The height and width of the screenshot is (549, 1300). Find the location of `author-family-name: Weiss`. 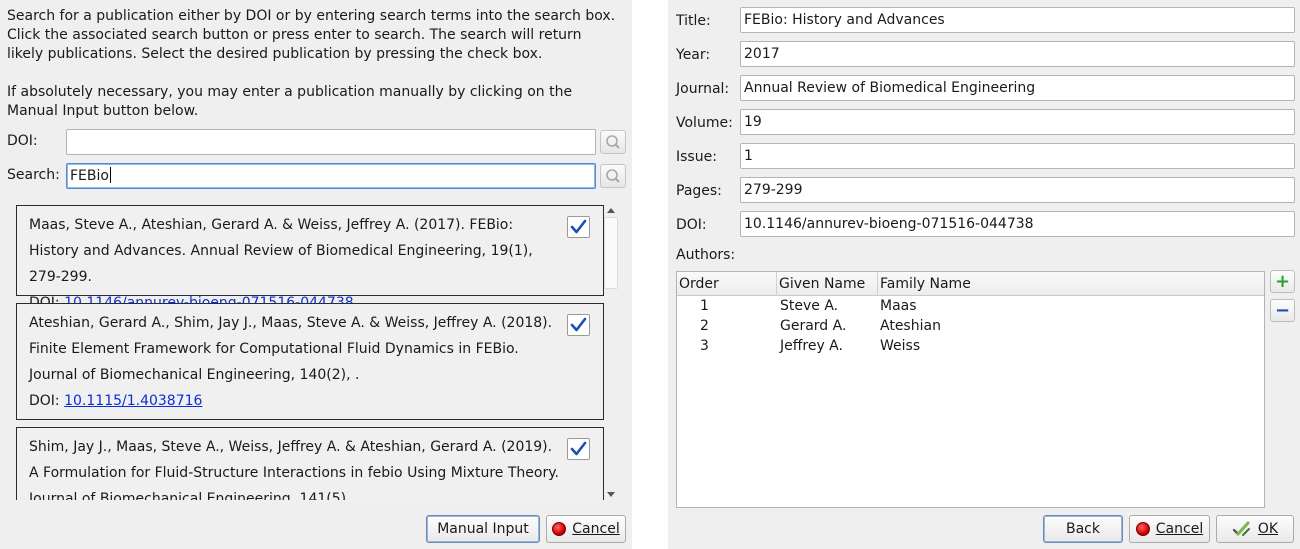

author-family-name: Weiss is located at coordinates (900, 346).